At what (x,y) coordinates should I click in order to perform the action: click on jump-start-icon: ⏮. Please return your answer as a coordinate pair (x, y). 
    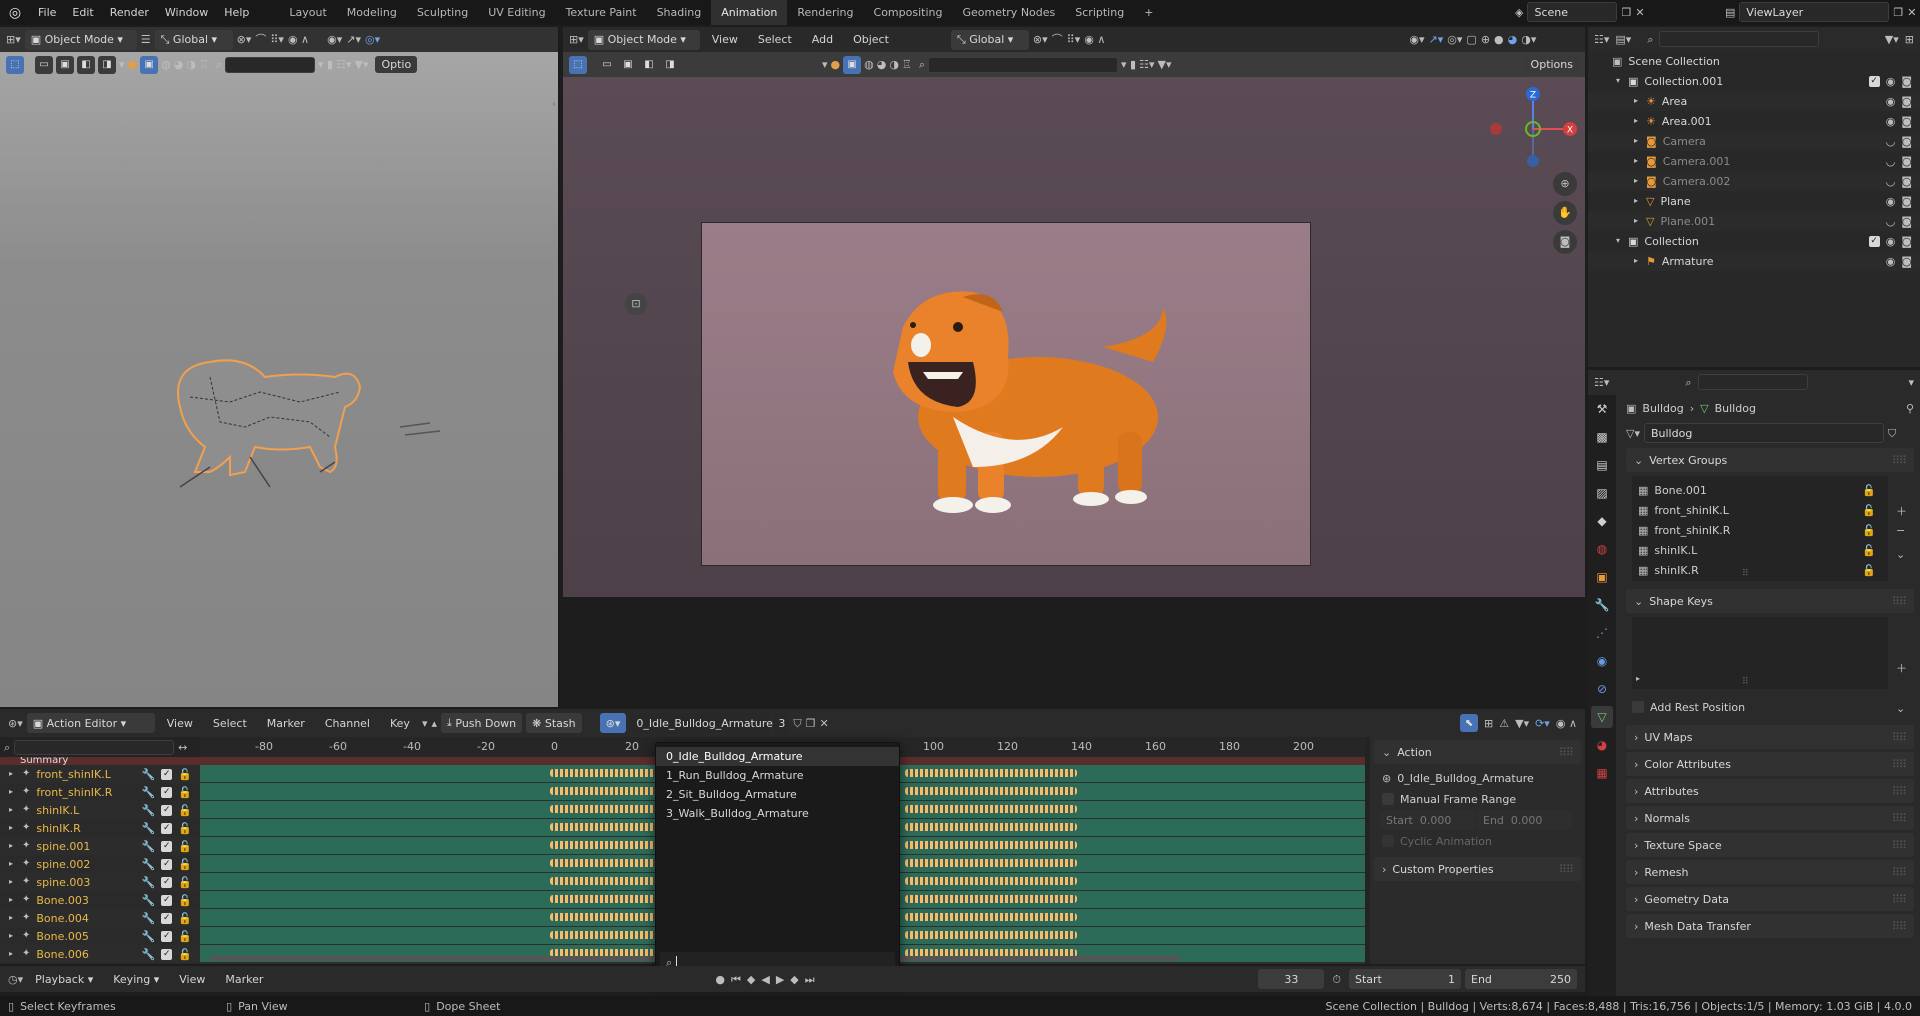
    Looking at the image, I should click on (736, 979).